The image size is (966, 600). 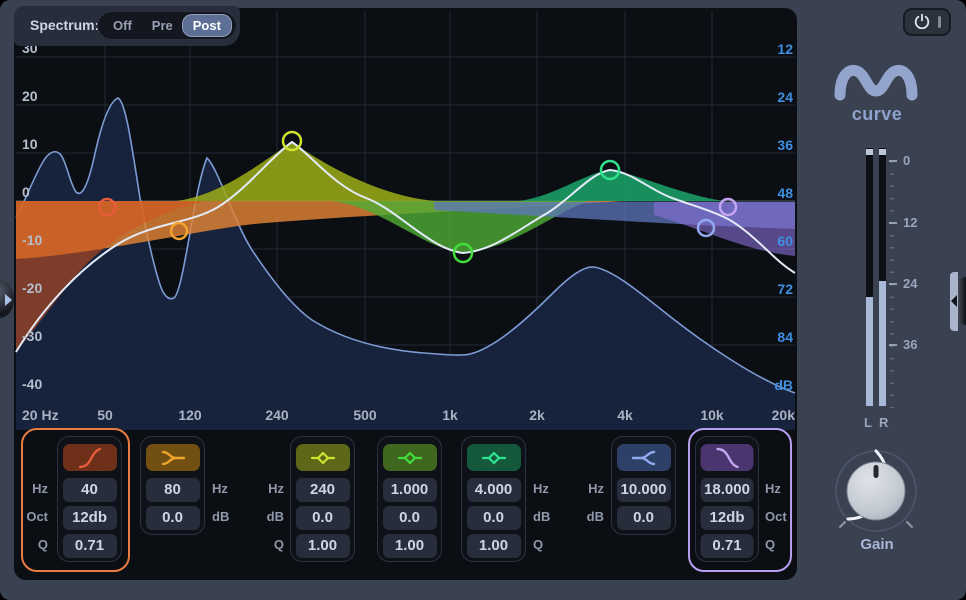 What do you see at coordinates (643, 490) in the screenshot?
I see `band-6-freq-field: 10.000` at bounding box center [643, 490].